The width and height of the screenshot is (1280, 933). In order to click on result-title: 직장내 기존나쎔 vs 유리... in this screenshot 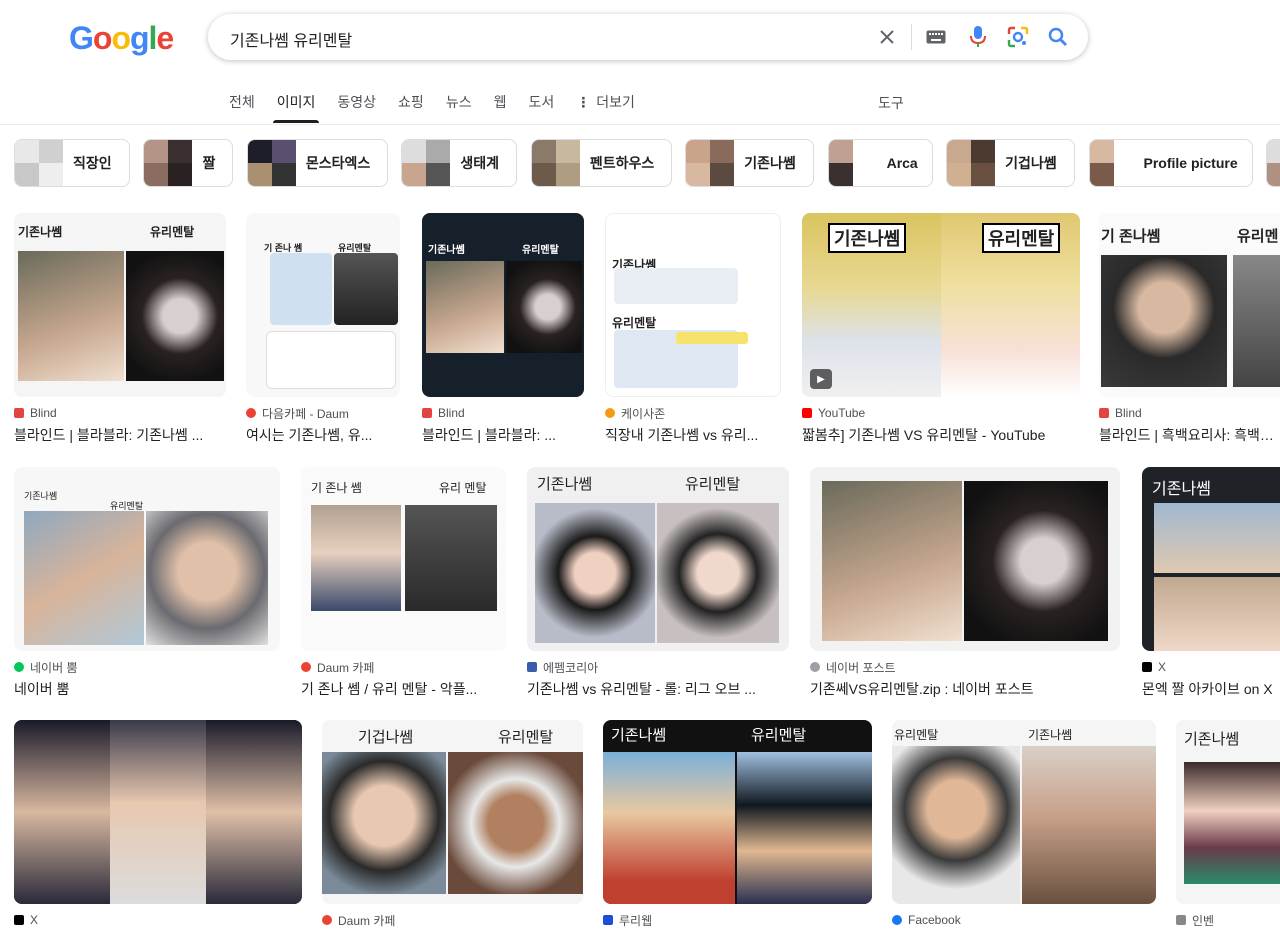, I will do `click(693, 435)`.